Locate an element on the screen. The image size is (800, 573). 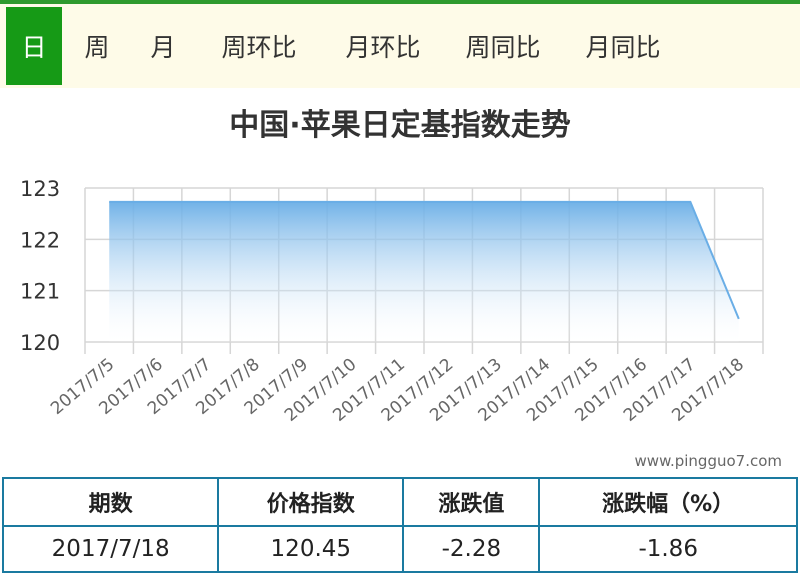
y-tick-label-123: 123 is located at coordinates (40, 189).